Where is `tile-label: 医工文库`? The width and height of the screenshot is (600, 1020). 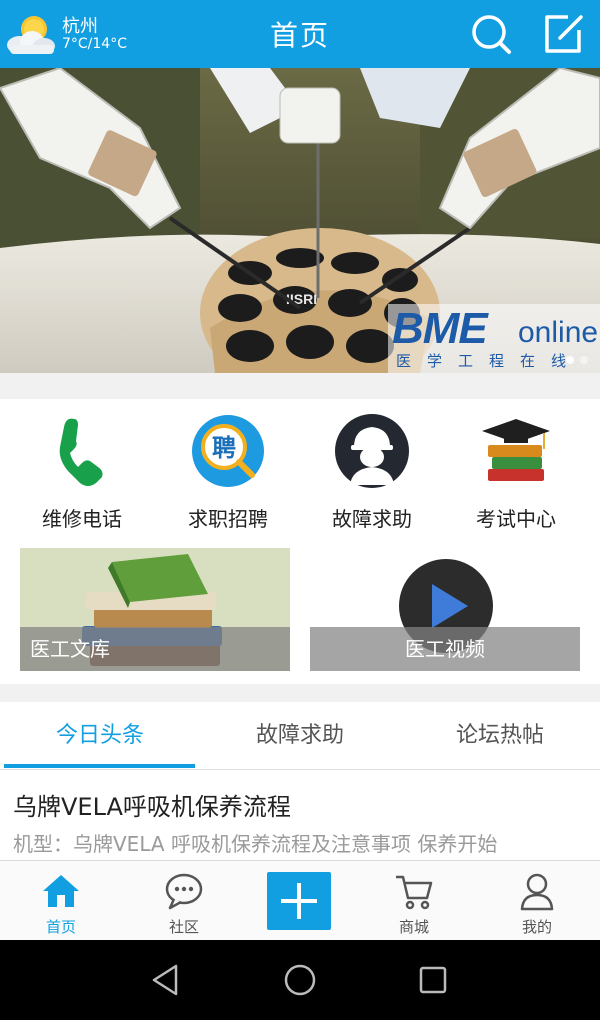
tile-label: 医工文库 is located at coordinates (155, 649).